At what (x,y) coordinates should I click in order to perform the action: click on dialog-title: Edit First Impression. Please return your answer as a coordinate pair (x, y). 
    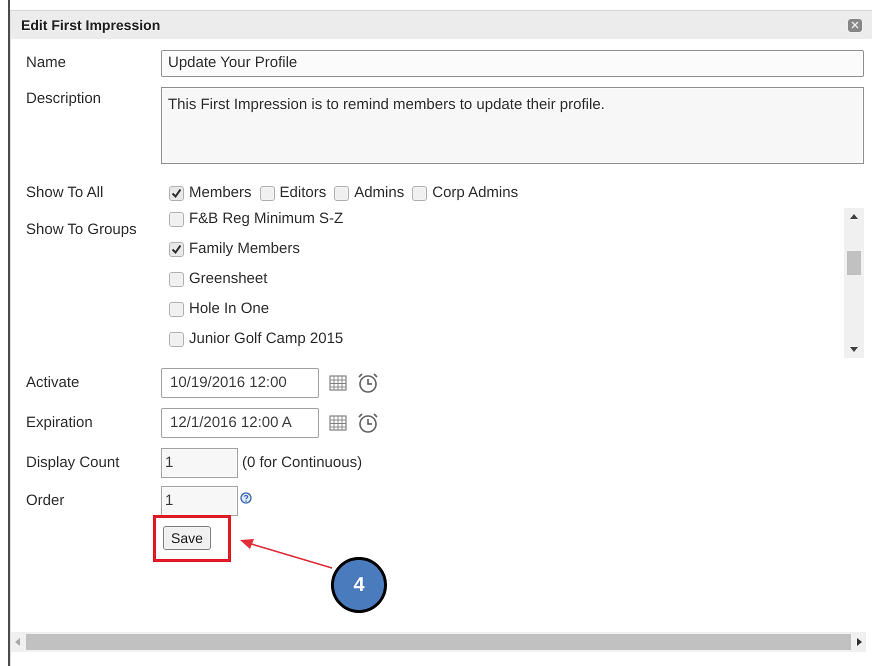
    Looking at the image, I should click on (90, 25).